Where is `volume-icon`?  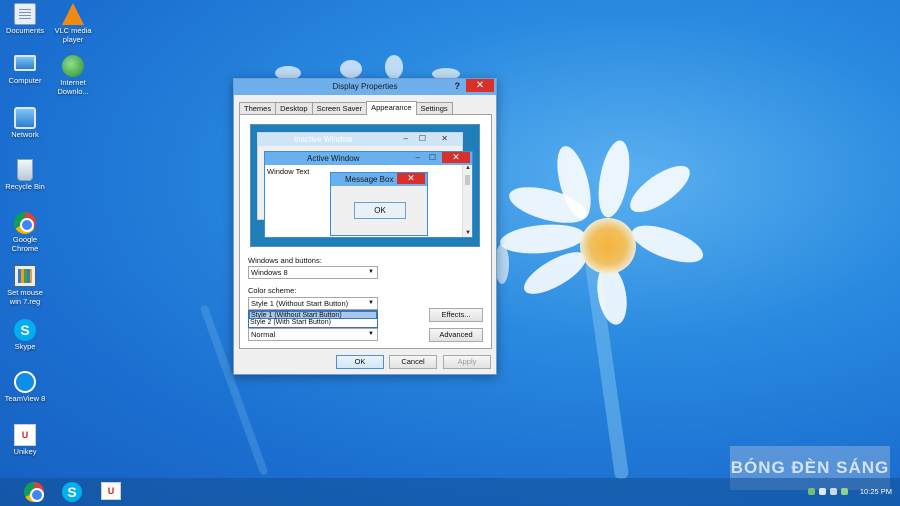
volume-icon is located at coordinates (833, 491).